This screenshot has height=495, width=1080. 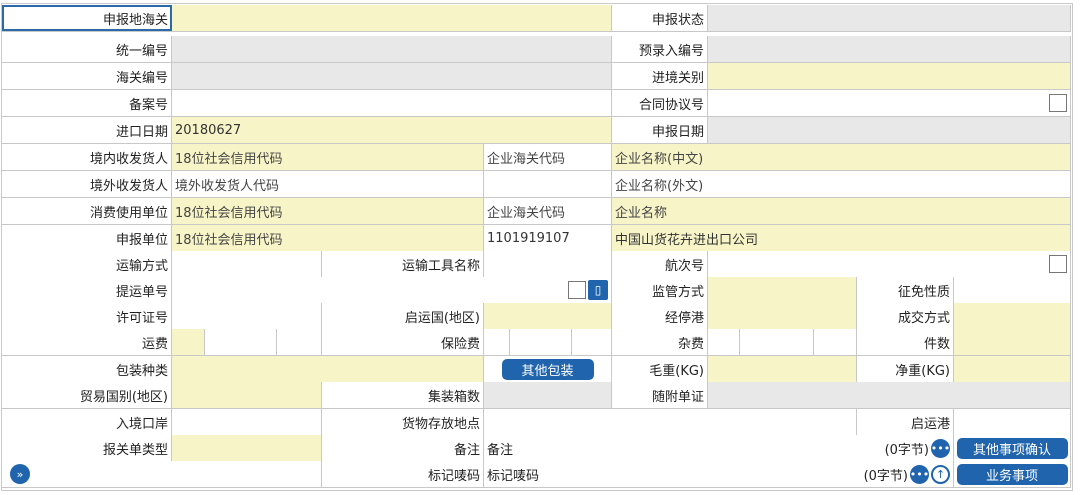 I want to click on unified-number-label: 统一编号, so click(x=87, y=49).